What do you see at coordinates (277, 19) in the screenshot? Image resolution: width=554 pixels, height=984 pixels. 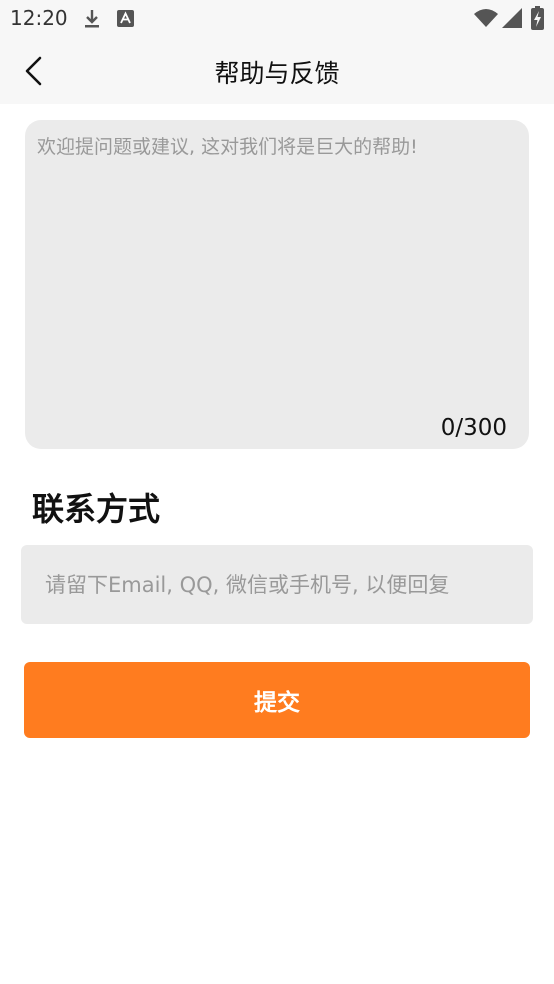 I see `status-bar: 12:20` at bounding box center [277, 19].